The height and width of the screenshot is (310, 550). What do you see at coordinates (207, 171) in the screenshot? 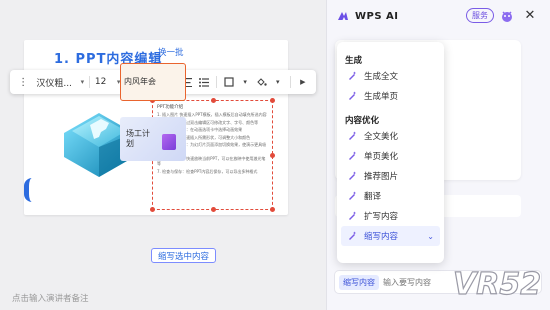
I see `paragraph: 7. 检查与保存：检查PPT内容后保存，可以导出多种格式` at bounding box center [207, 171].